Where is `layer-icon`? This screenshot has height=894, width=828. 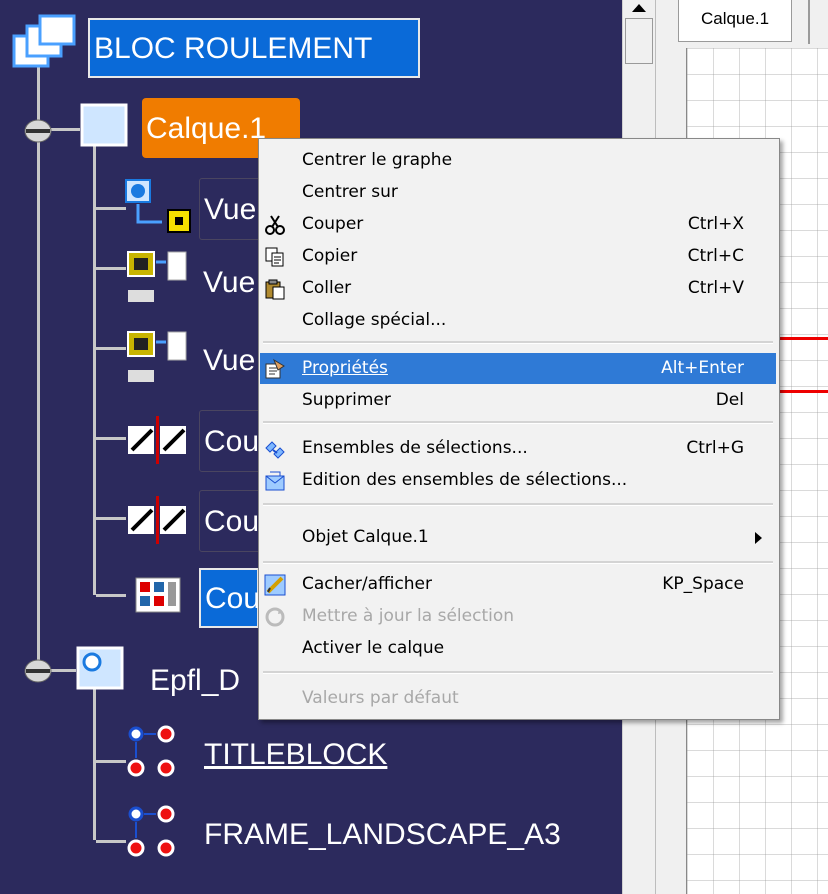 layer-icon is located at coordinates (104, 125).